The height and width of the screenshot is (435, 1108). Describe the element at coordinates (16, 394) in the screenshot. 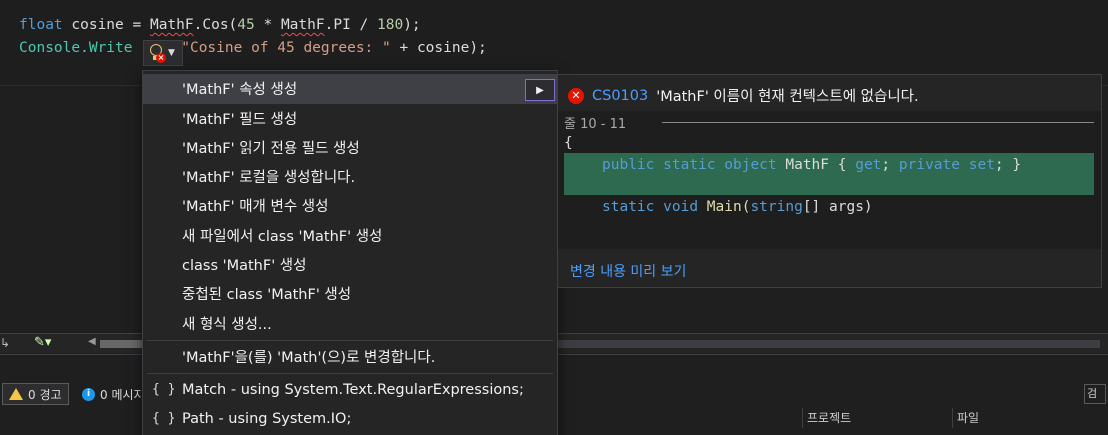

I see `warning-icon` at that location.